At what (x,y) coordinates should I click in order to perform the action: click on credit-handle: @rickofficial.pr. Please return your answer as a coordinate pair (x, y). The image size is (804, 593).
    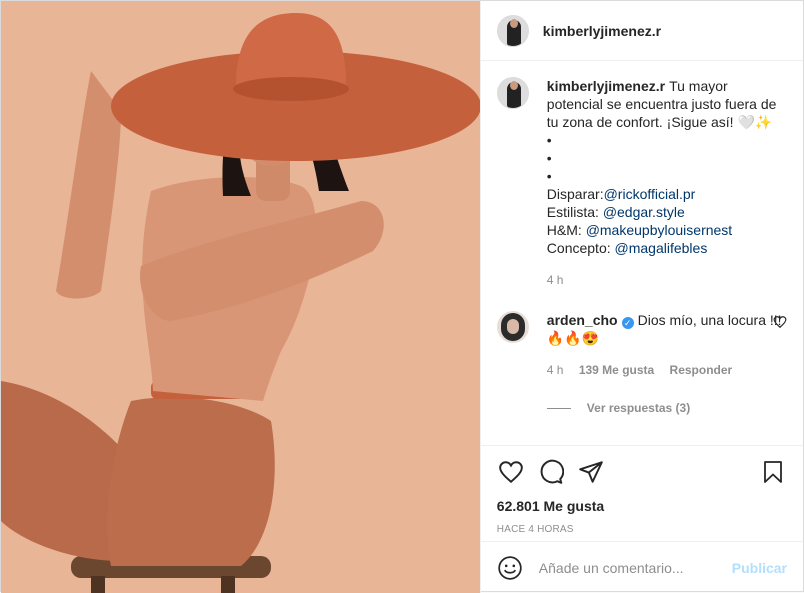
    Looking at the image, I should click on (650, 194).